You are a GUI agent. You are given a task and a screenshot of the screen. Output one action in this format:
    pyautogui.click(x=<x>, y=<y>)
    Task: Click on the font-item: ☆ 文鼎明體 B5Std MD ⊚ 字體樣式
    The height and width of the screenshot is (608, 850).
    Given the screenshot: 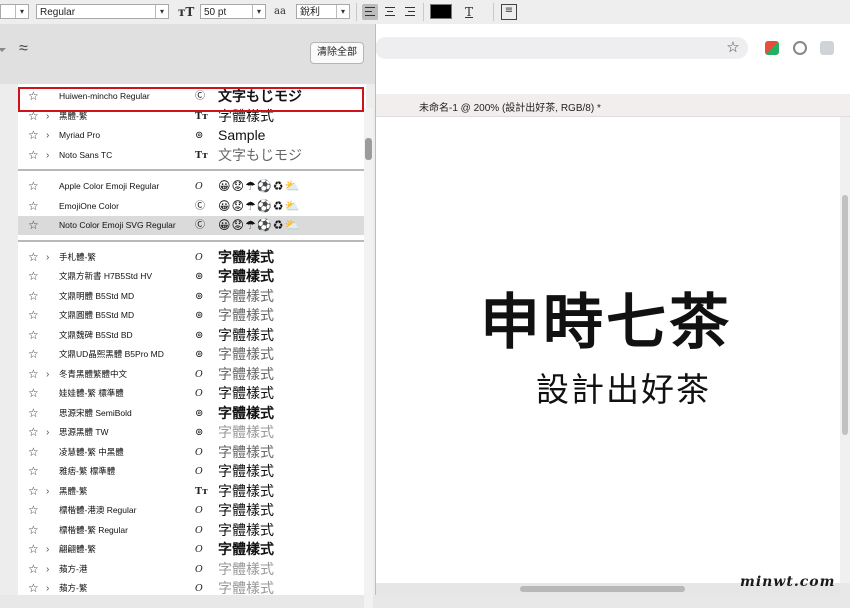 What is the action you would take?
    pyautogui.click(x=192, y=296)
    